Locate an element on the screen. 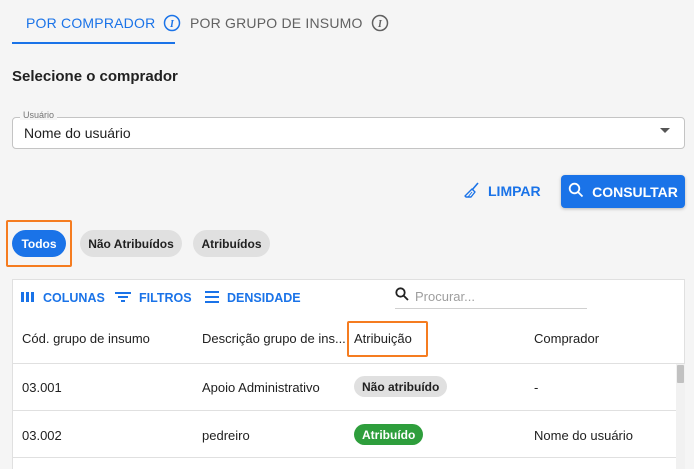 The image size is (694, 469). chevron-down-icon is located at coordinates (665, 130).